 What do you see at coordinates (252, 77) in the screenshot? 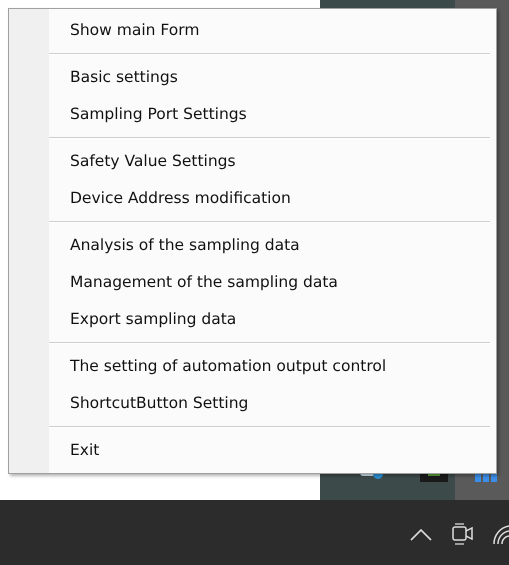
I see `menu-item: Basic settings` at bounding box center [252, 77].